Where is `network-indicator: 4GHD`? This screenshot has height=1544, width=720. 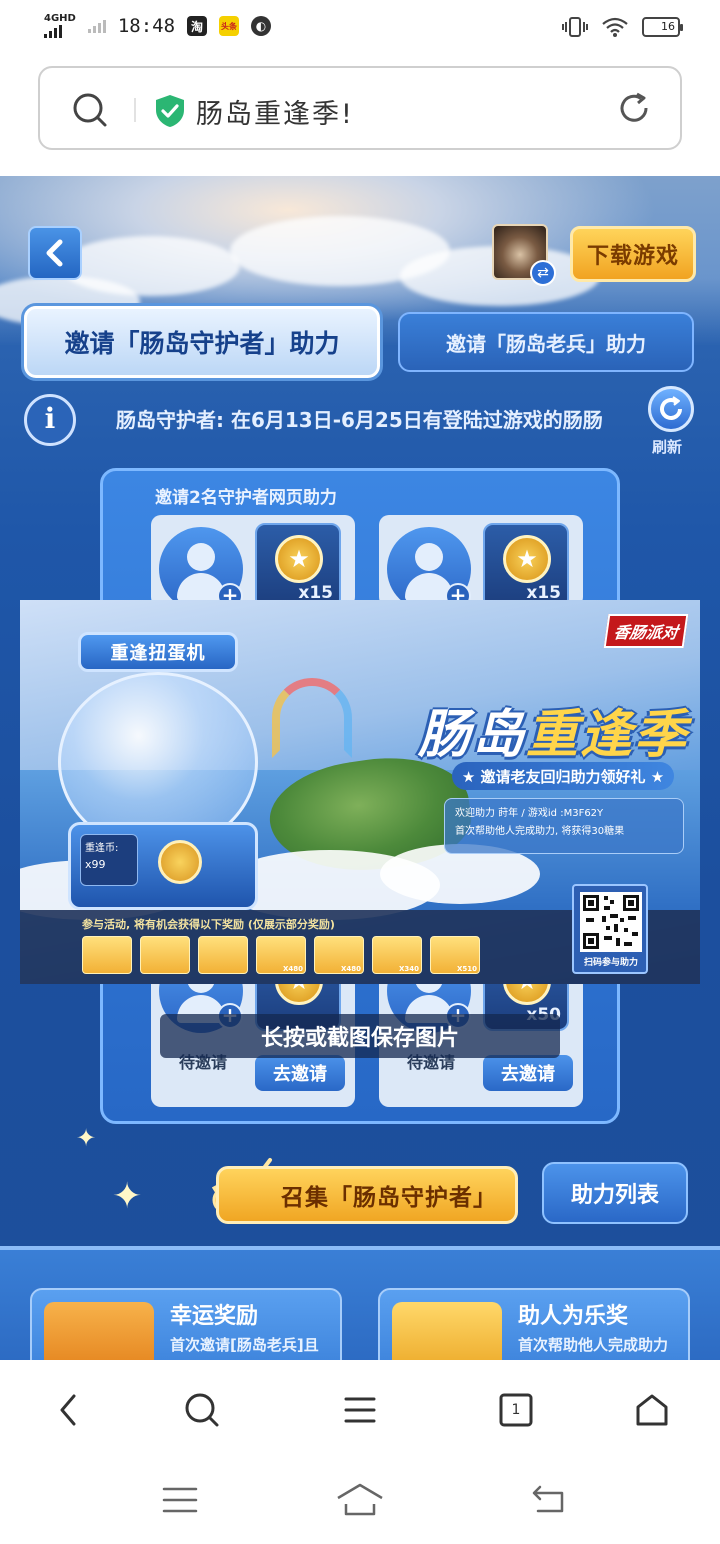
network-indicator: 4GHD is located at coordinates (60, 26).